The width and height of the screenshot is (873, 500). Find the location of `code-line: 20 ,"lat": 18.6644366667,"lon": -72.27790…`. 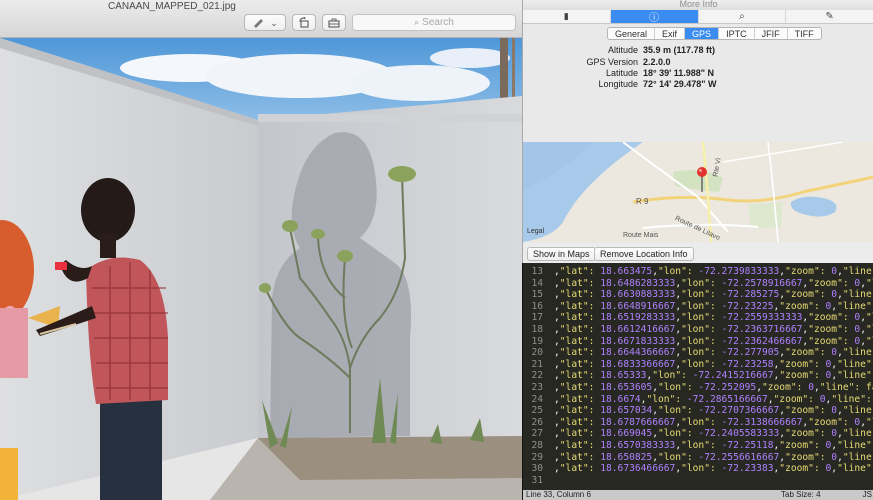

code-line: 20 ,"lat": 18.6644366667,"lon": -72.27790… is located at coordinates (698, 353).